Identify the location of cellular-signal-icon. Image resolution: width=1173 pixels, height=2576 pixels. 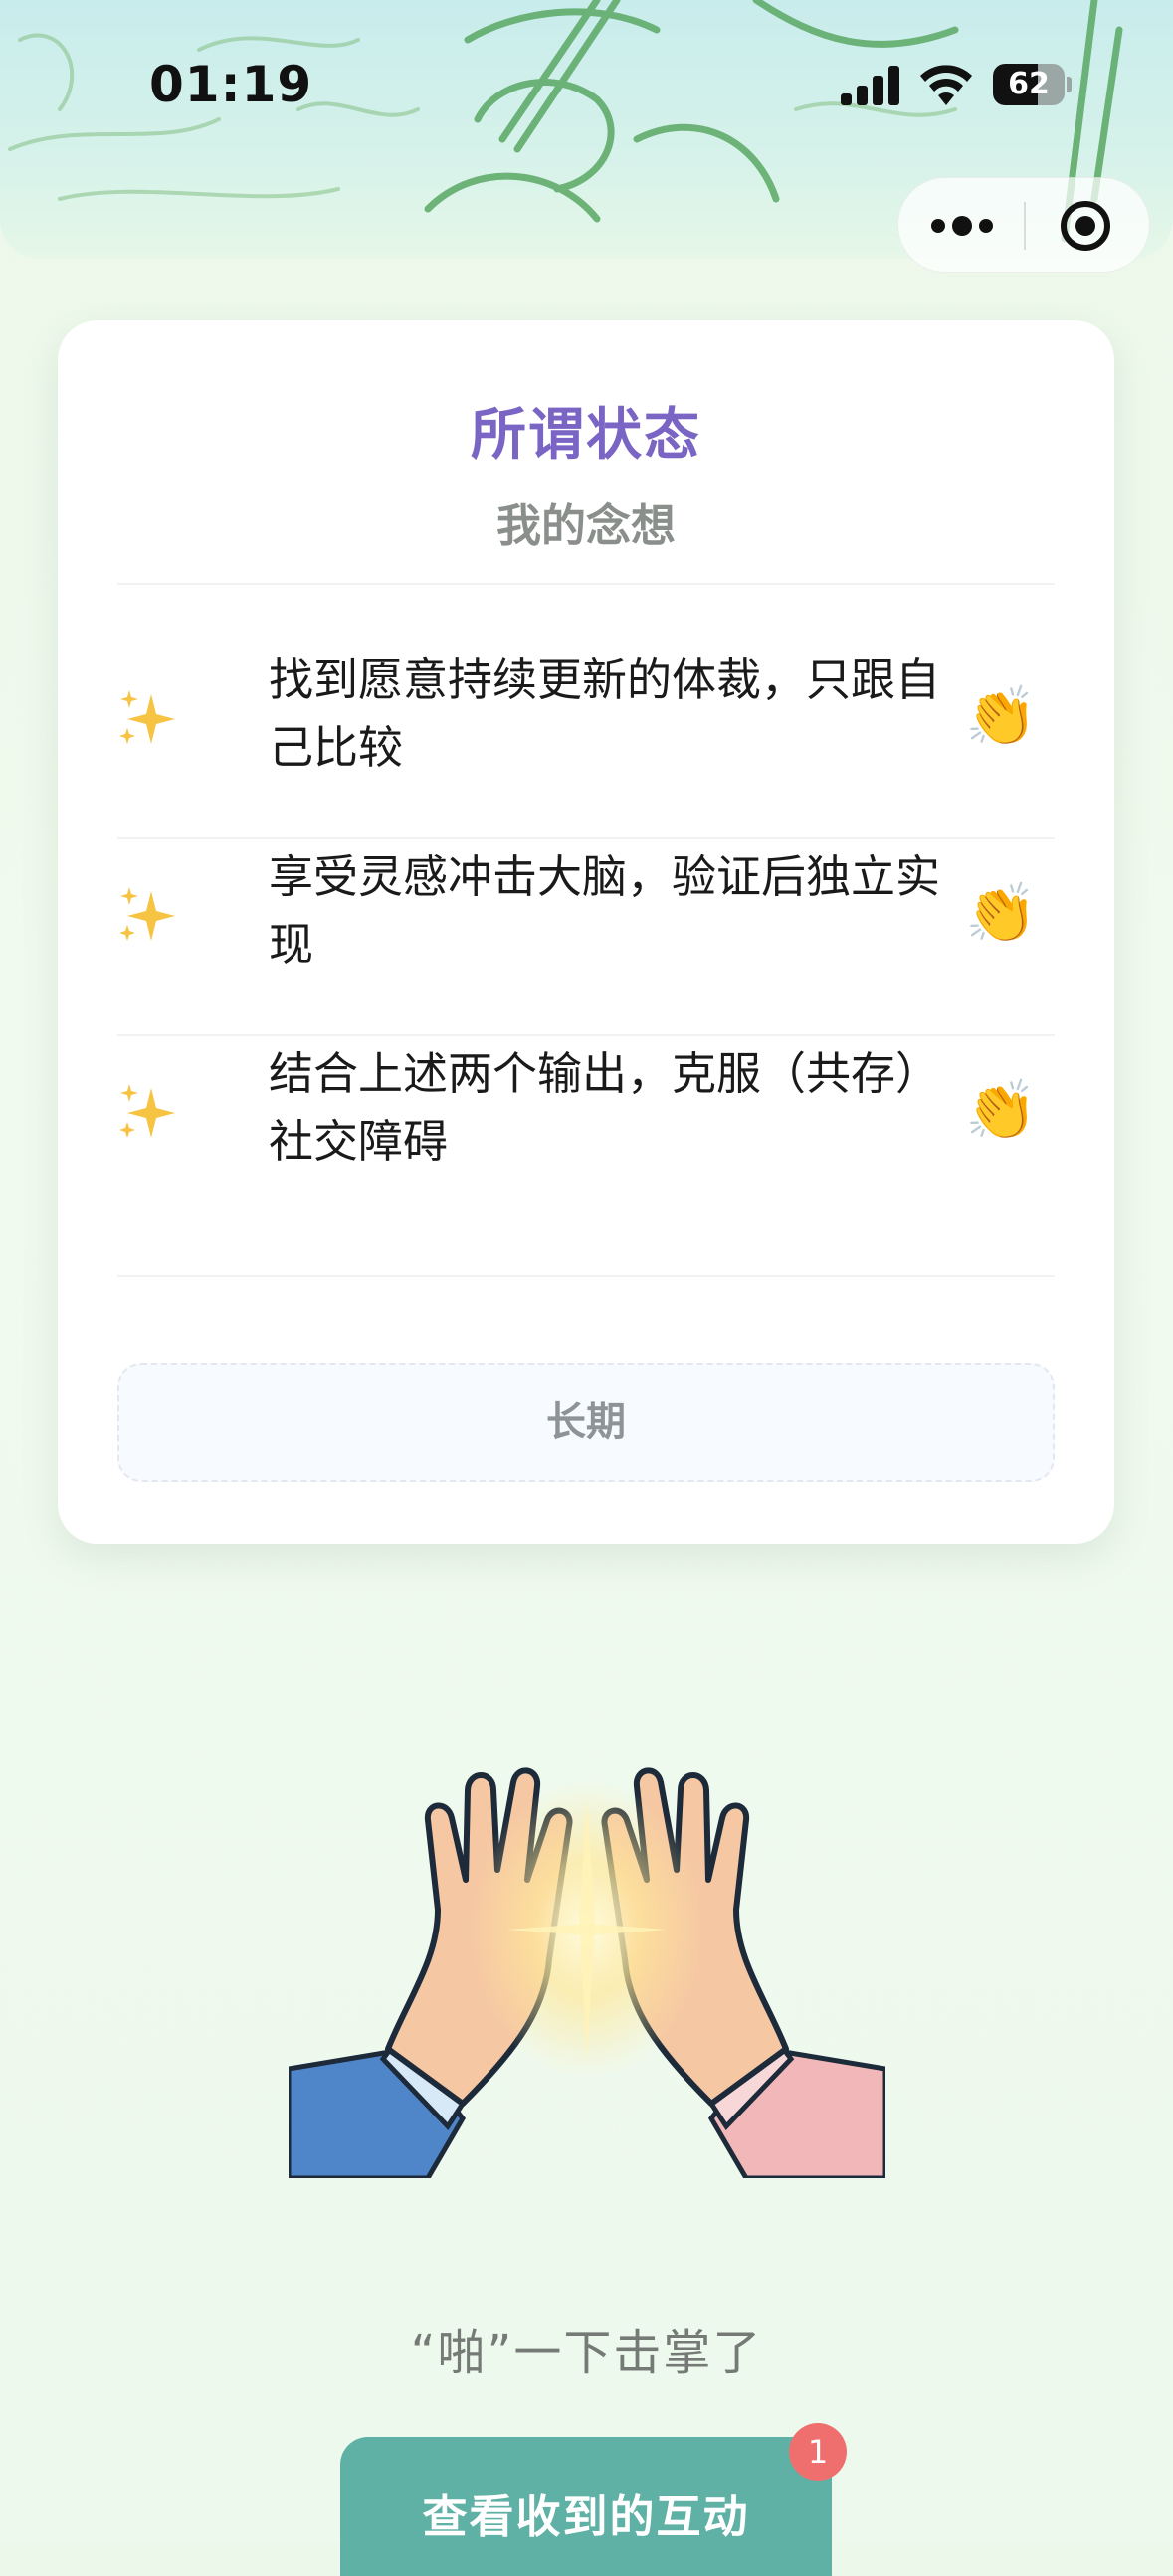
(870, 85).